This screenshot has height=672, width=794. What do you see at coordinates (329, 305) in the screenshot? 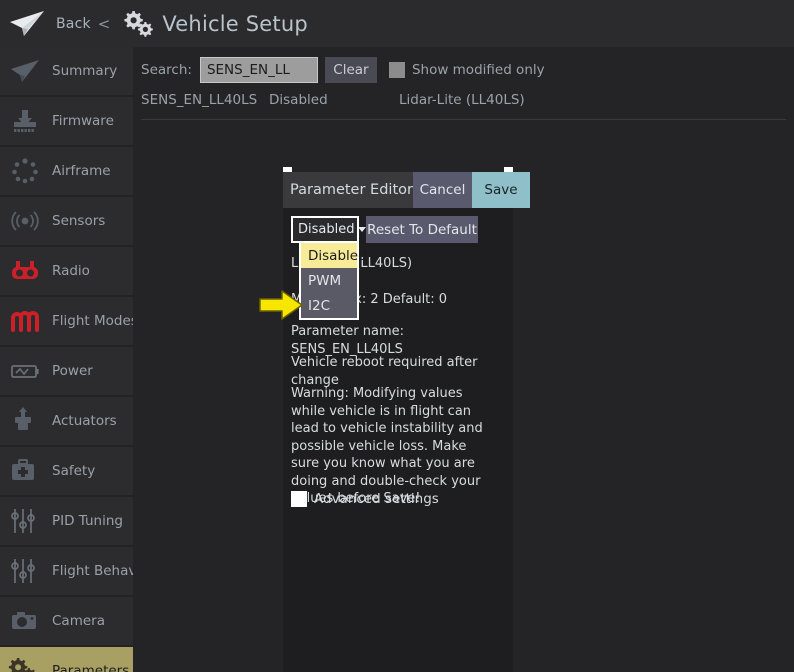
I see `combobox-option-i2c: I2C` at bounding box center [329, 305].